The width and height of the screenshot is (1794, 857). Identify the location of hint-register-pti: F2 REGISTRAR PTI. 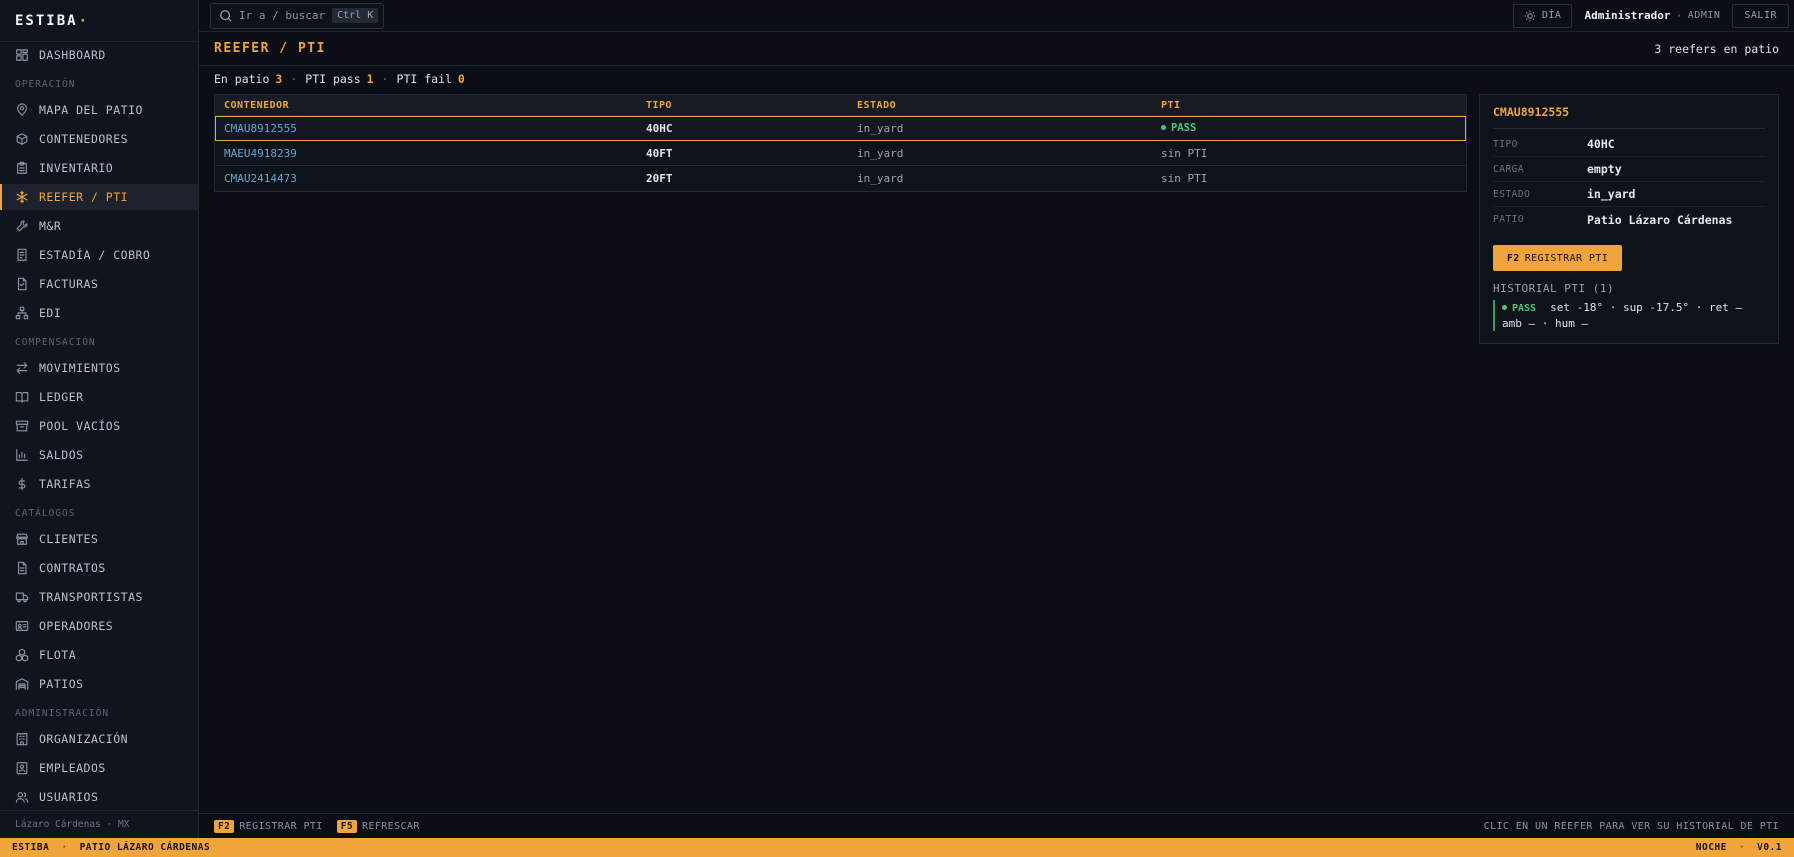
(268, 826).